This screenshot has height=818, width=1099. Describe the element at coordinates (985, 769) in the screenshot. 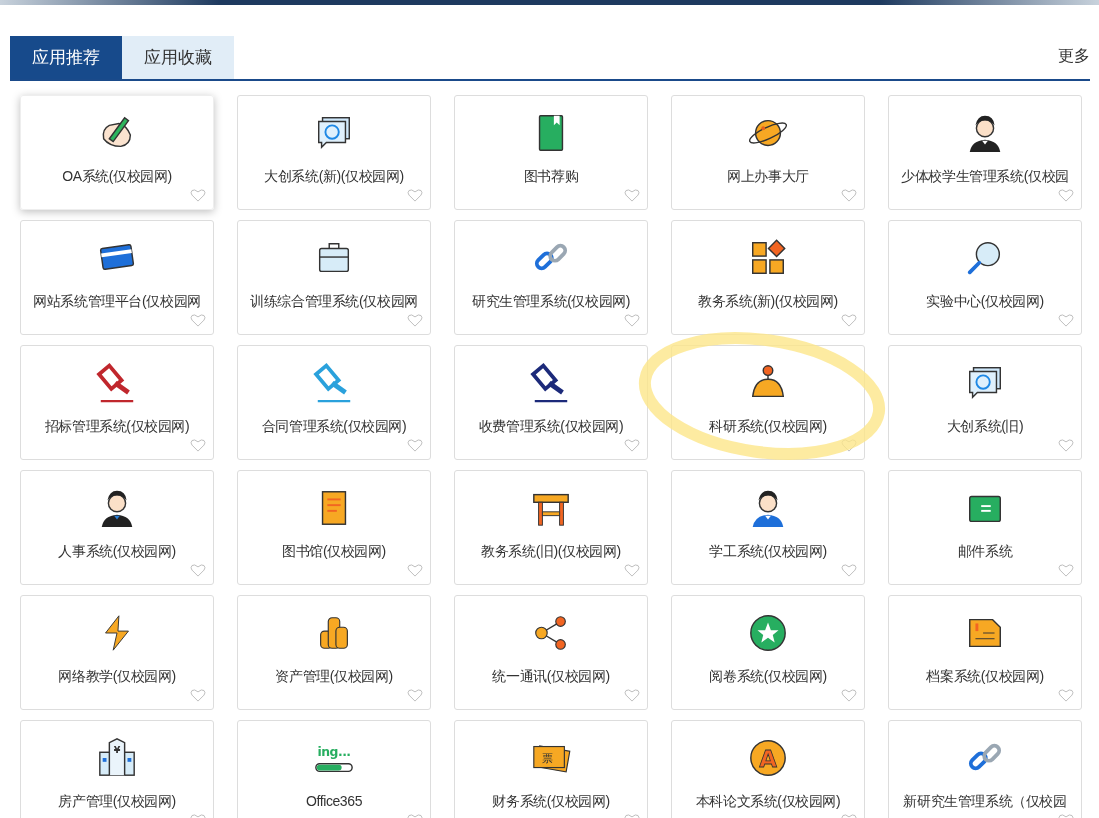

I see `app-tile: 新研究生管理系统（仅校园` at that location.